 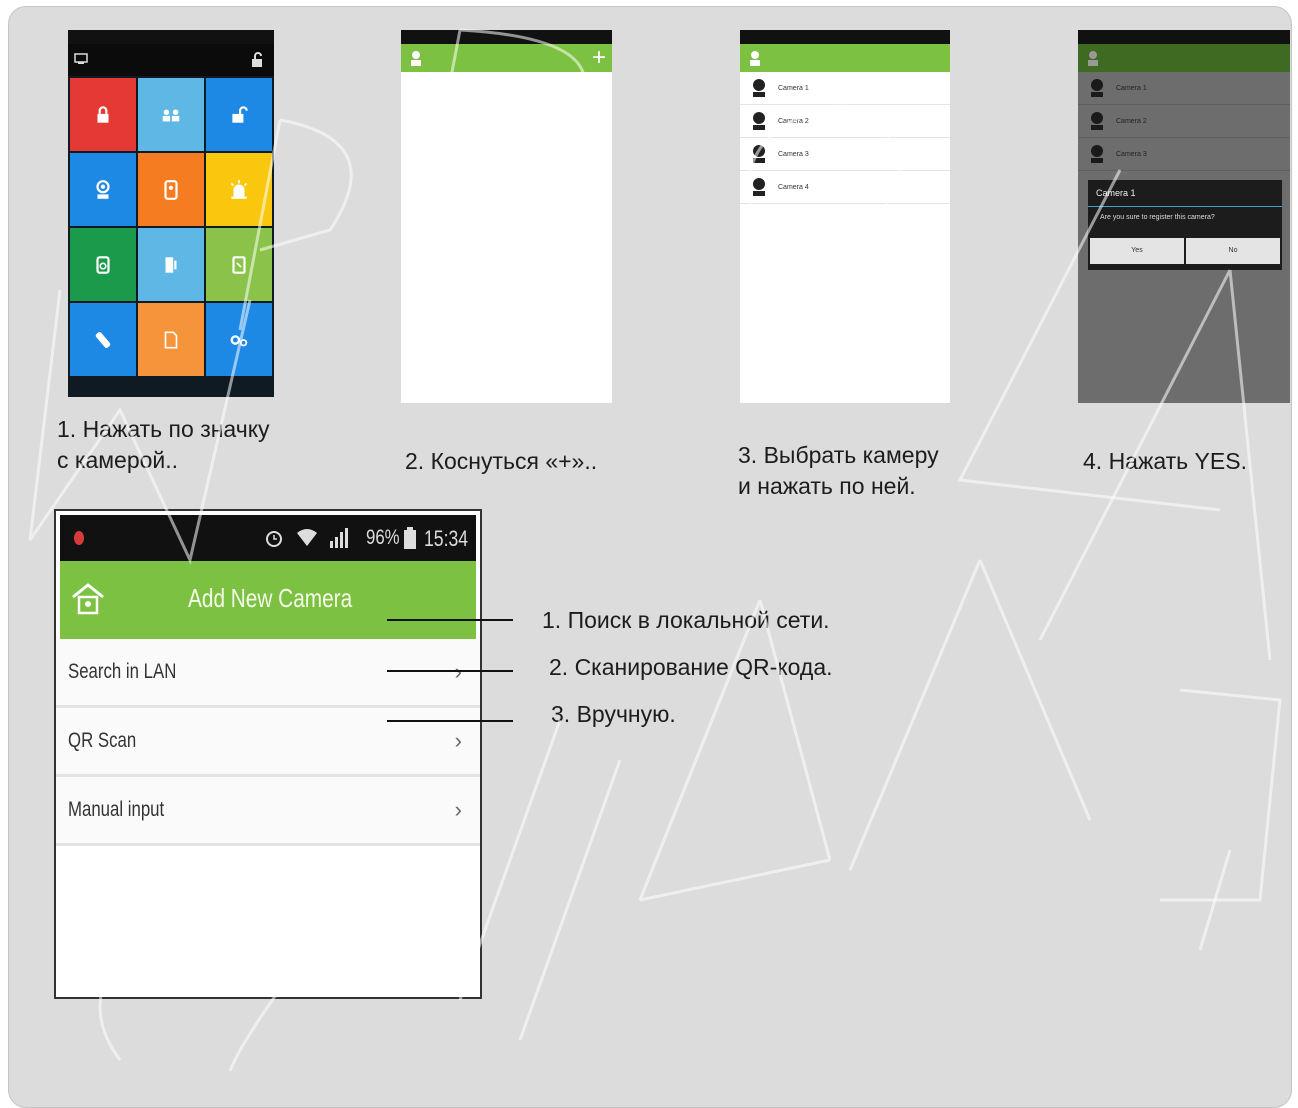 What do you see at coordinates (446, 538) in the screenshot?
I see `clock-time: 15:34` at bounding box center [446, 538].